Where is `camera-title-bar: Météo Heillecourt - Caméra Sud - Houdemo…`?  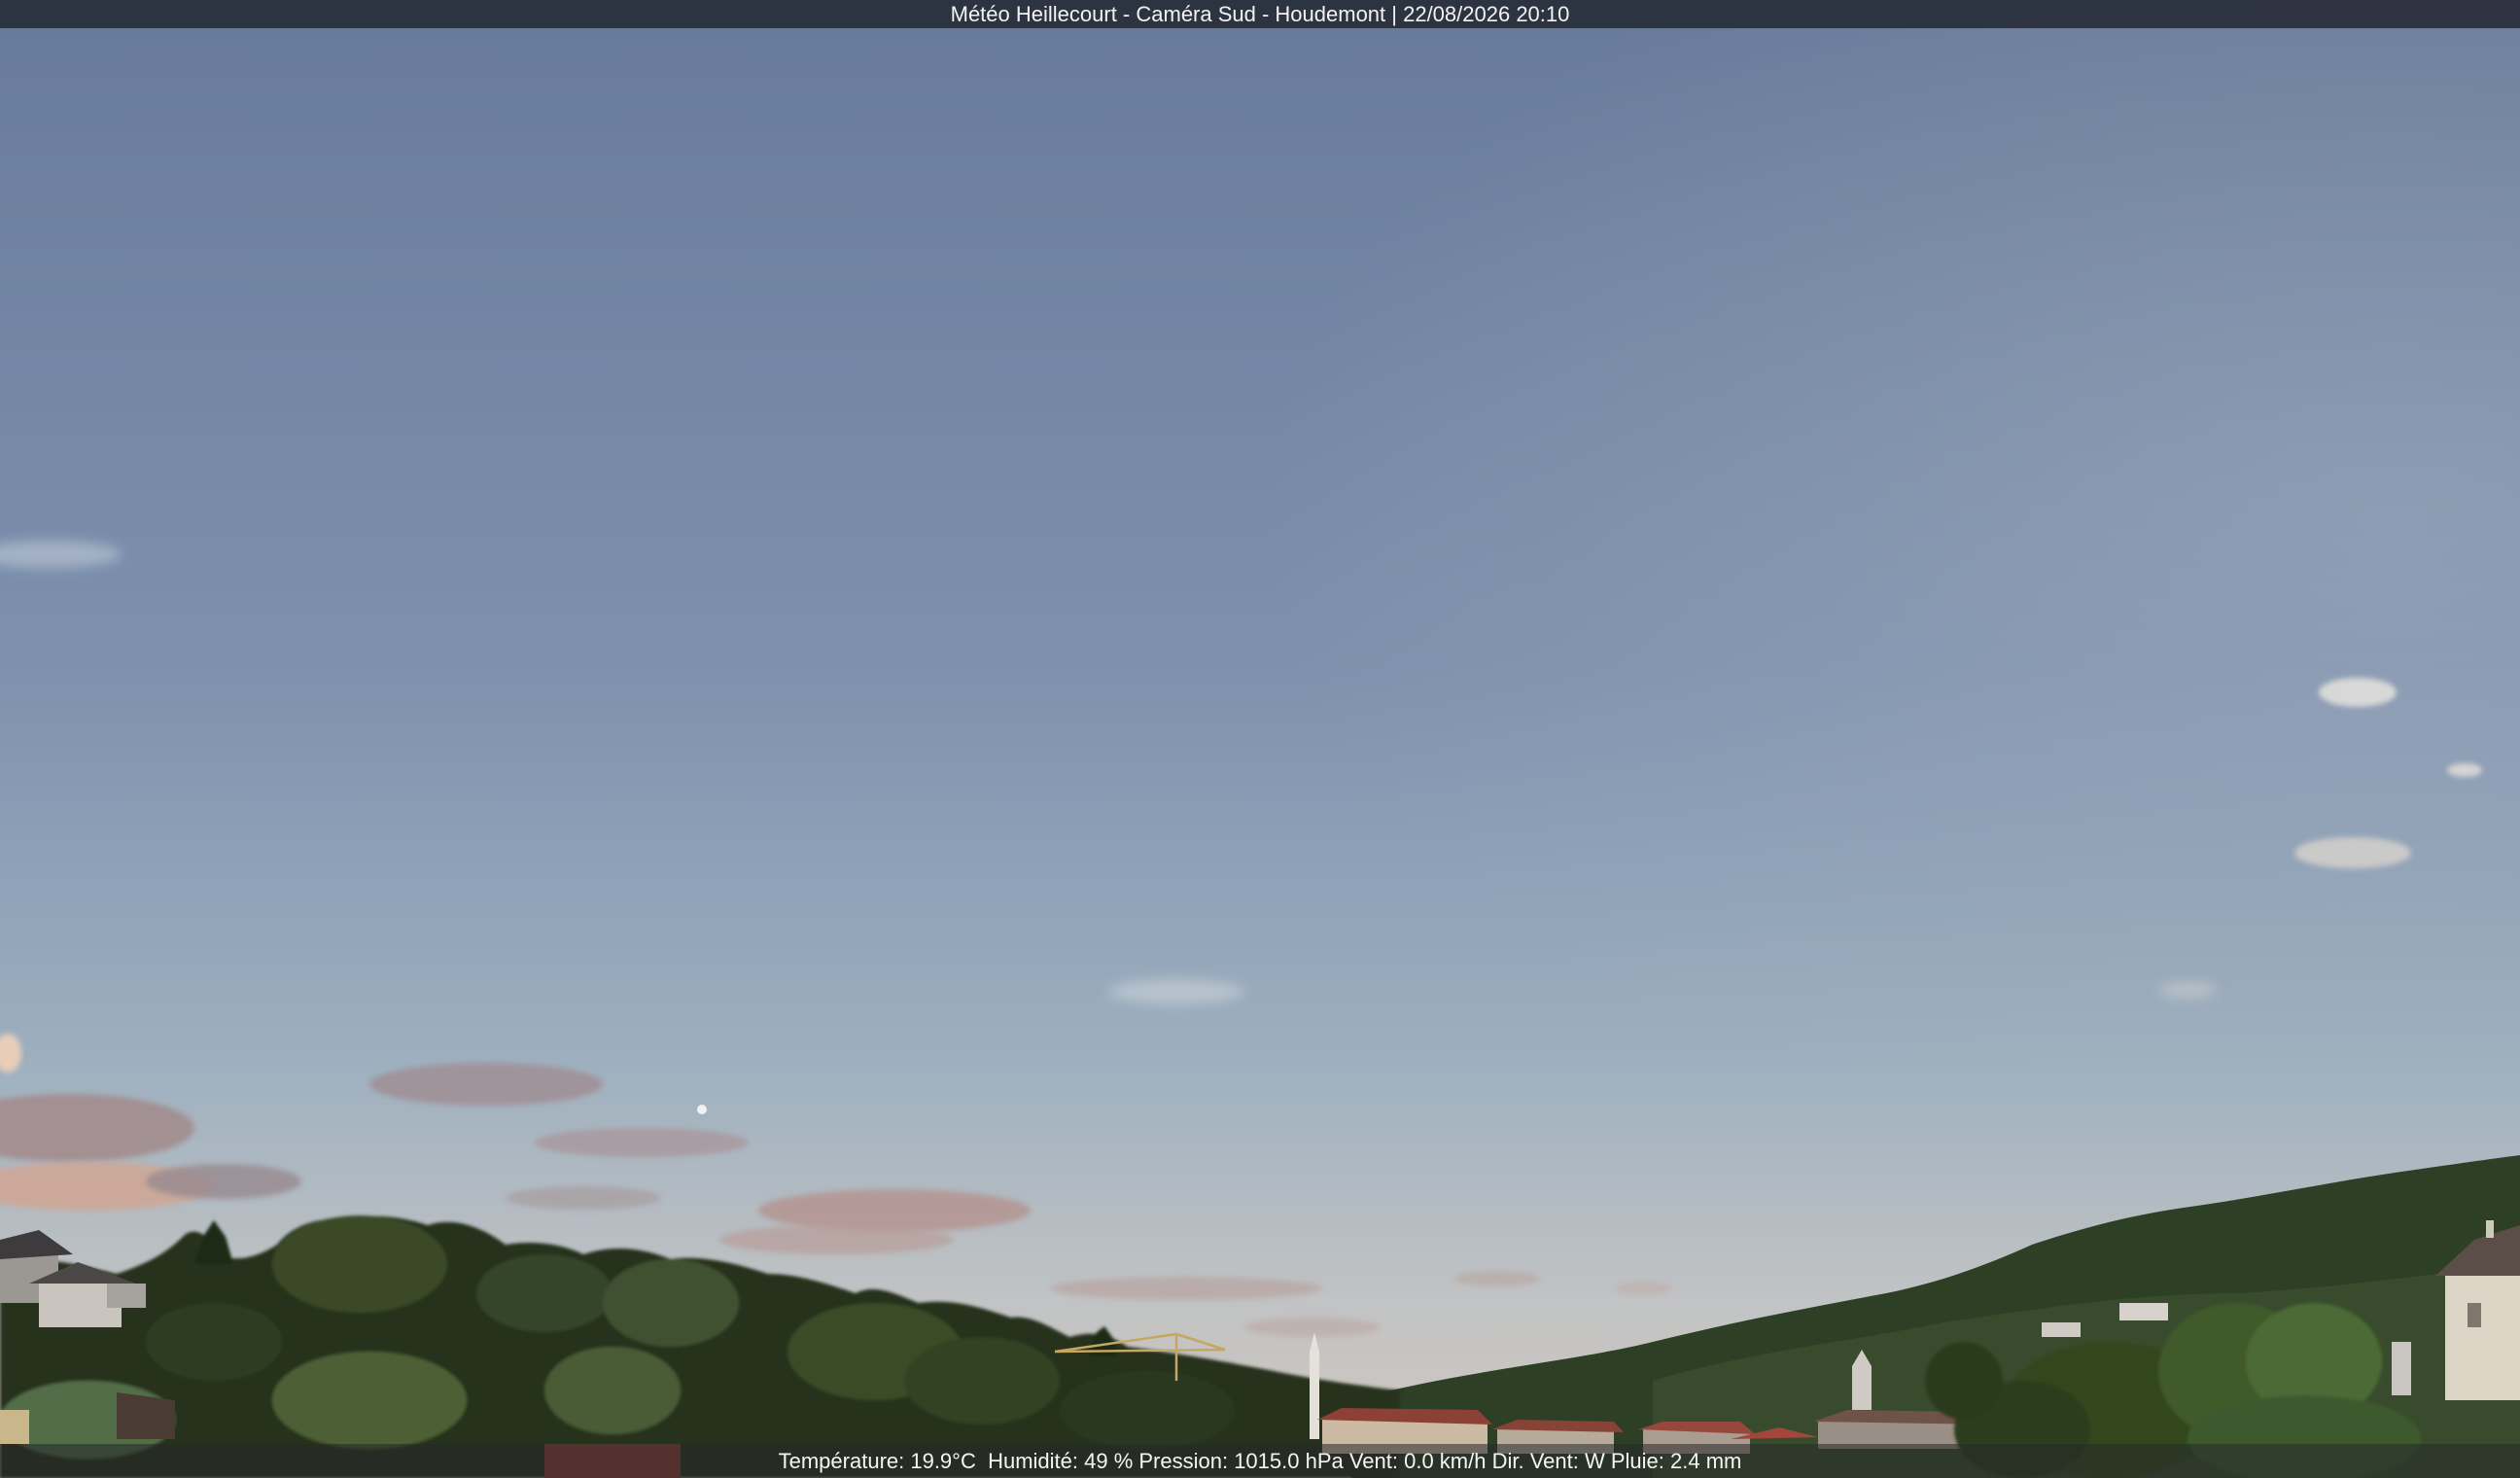 camera-title-bar: Météo Heillecourt - Caméra Sud - Houdemo… is located at coordinates (1260, 14).